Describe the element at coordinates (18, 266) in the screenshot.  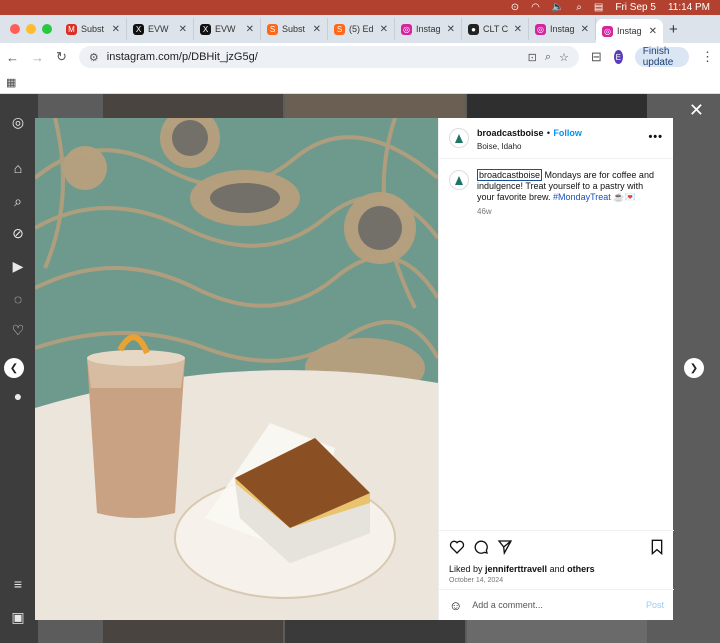
I see `reels-icon: ▶` at that location.